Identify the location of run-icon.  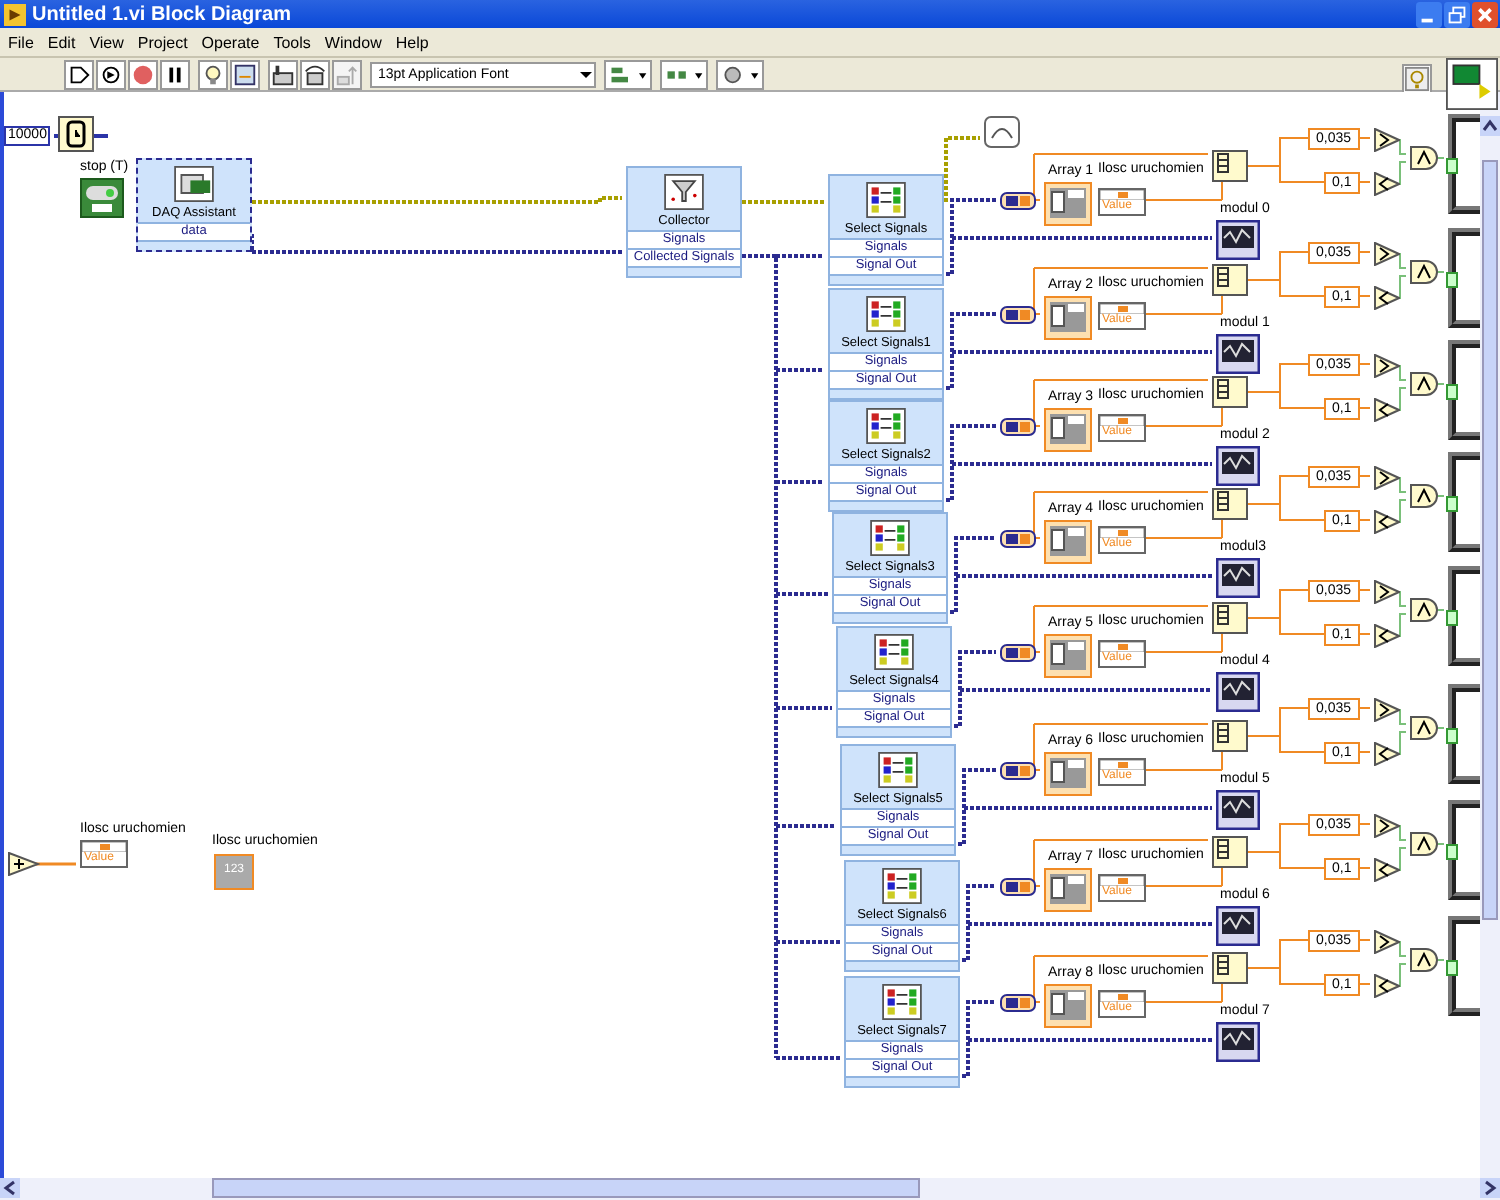
(79, 74).